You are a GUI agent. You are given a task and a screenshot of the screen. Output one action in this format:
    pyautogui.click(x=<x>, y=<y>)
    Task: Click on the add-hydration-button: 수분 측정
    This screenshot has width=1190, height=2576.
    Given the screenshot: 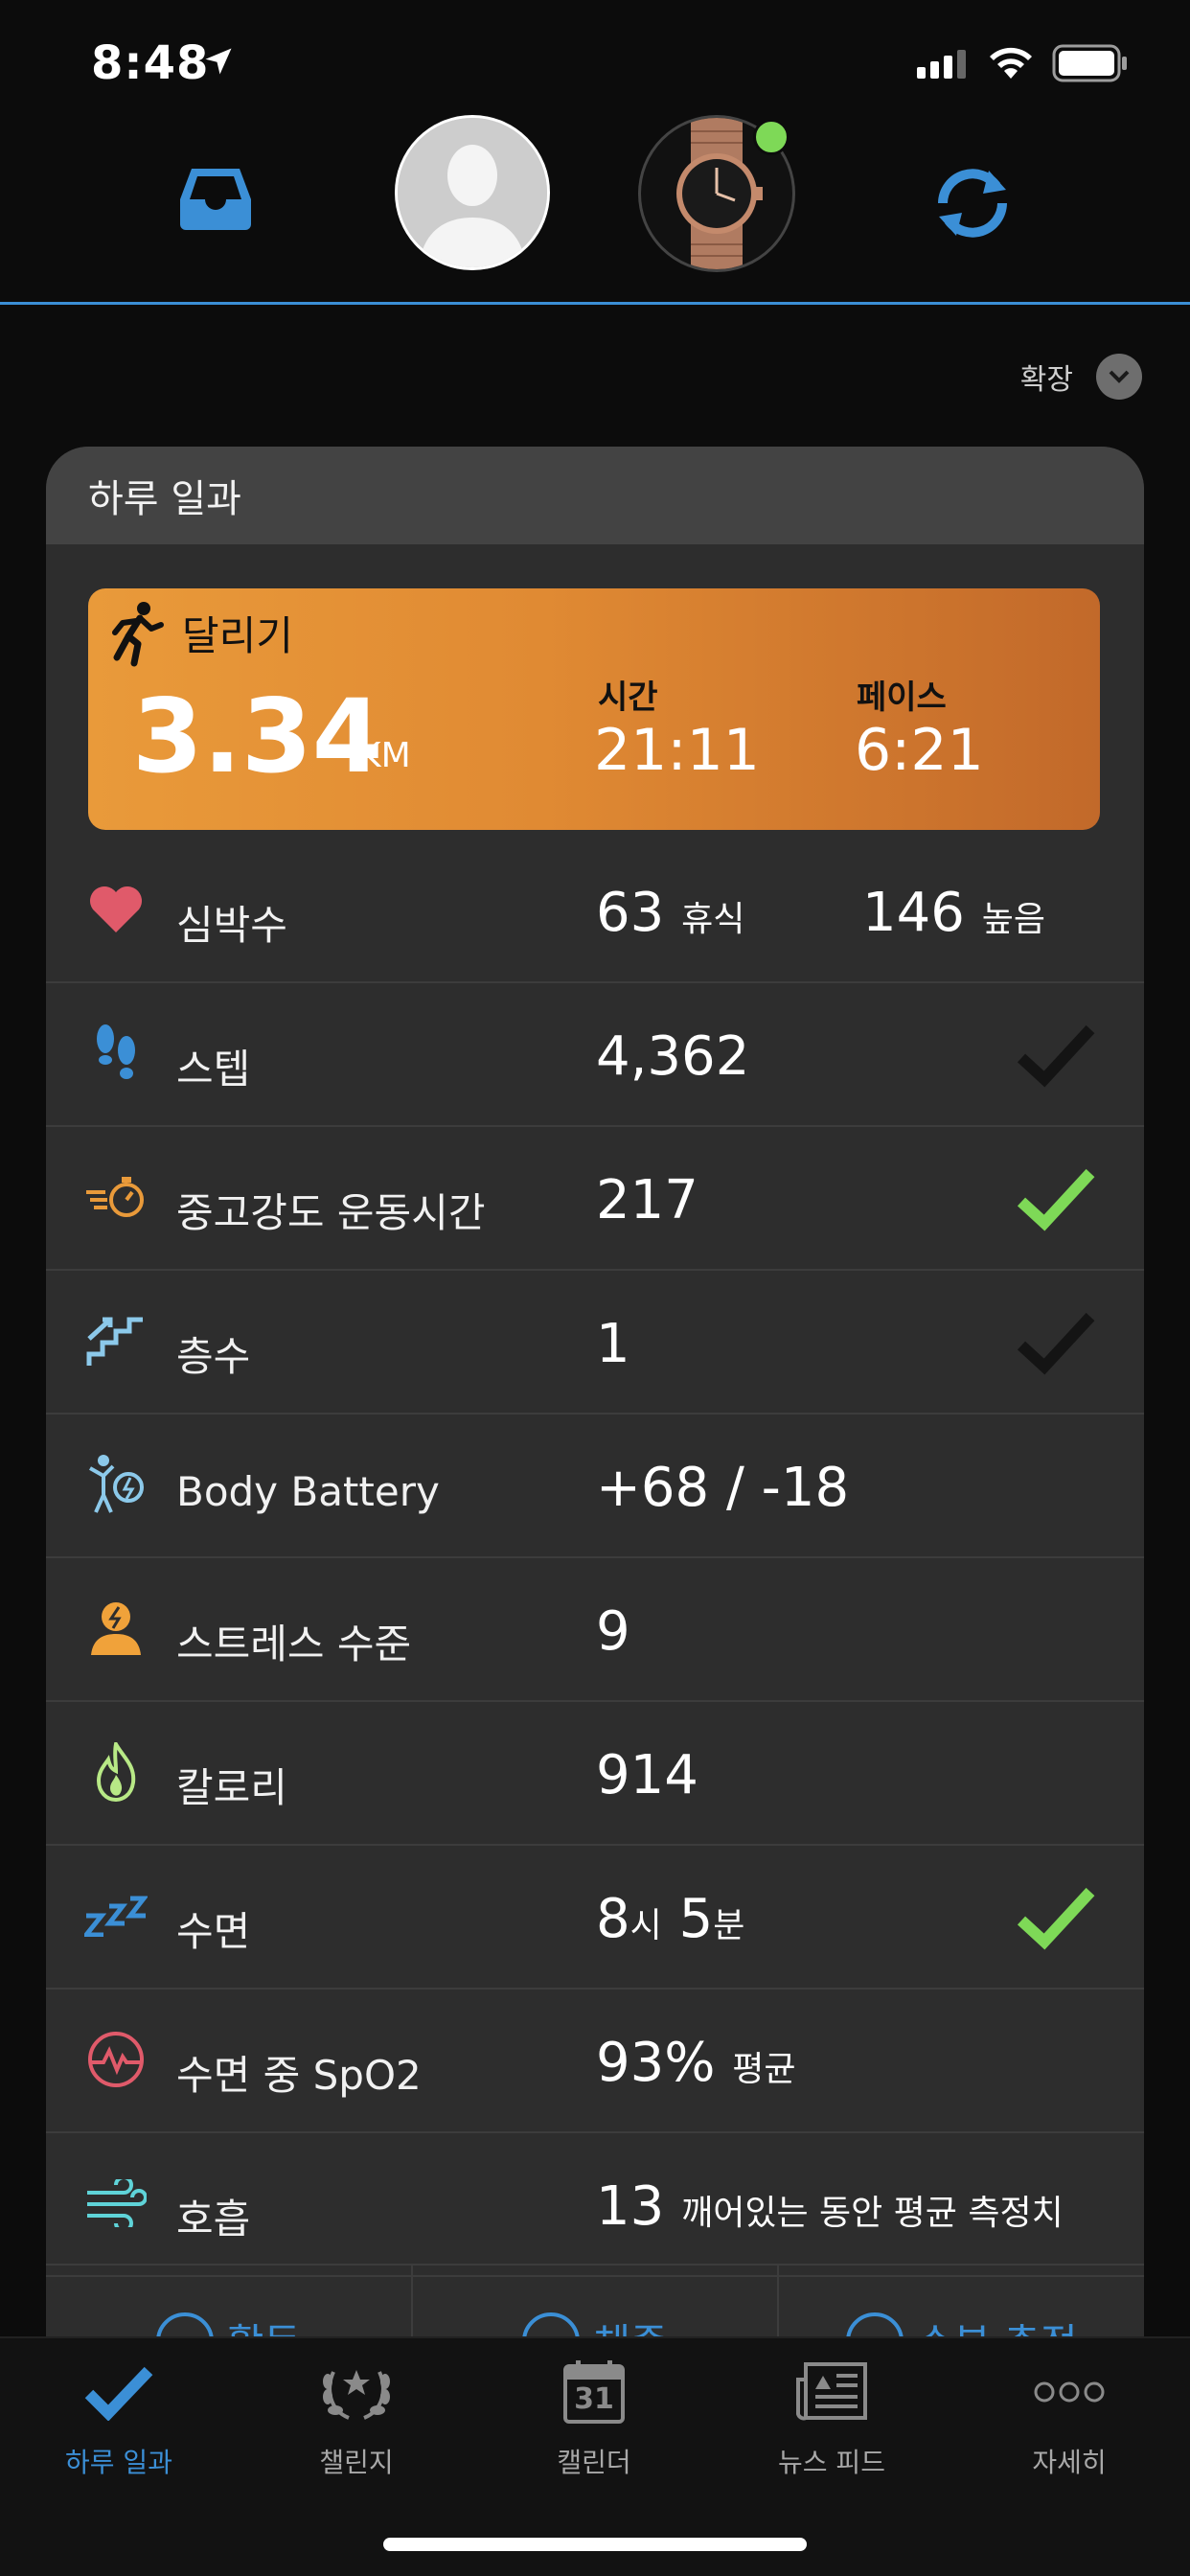 What is the action you would take?
    pyautogui.click(x=962, y=2305)
    